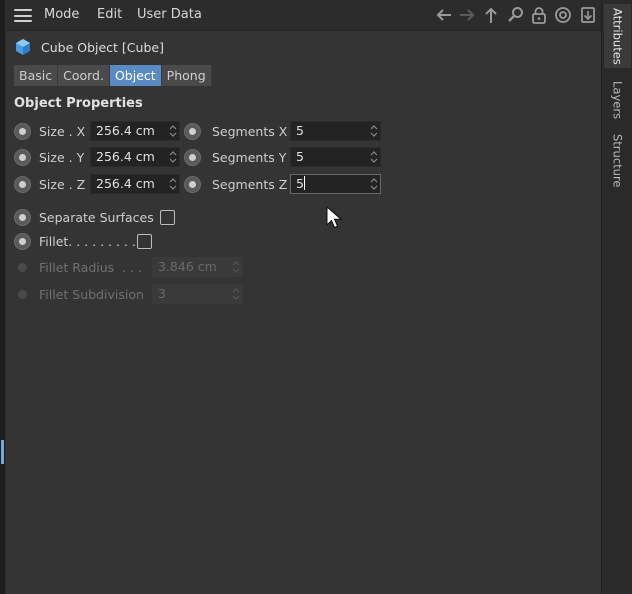  What do you see at coordinates (36, 75) in the screenshot?
I see `tab-basic: Basic` at bounding box center [36, 75].